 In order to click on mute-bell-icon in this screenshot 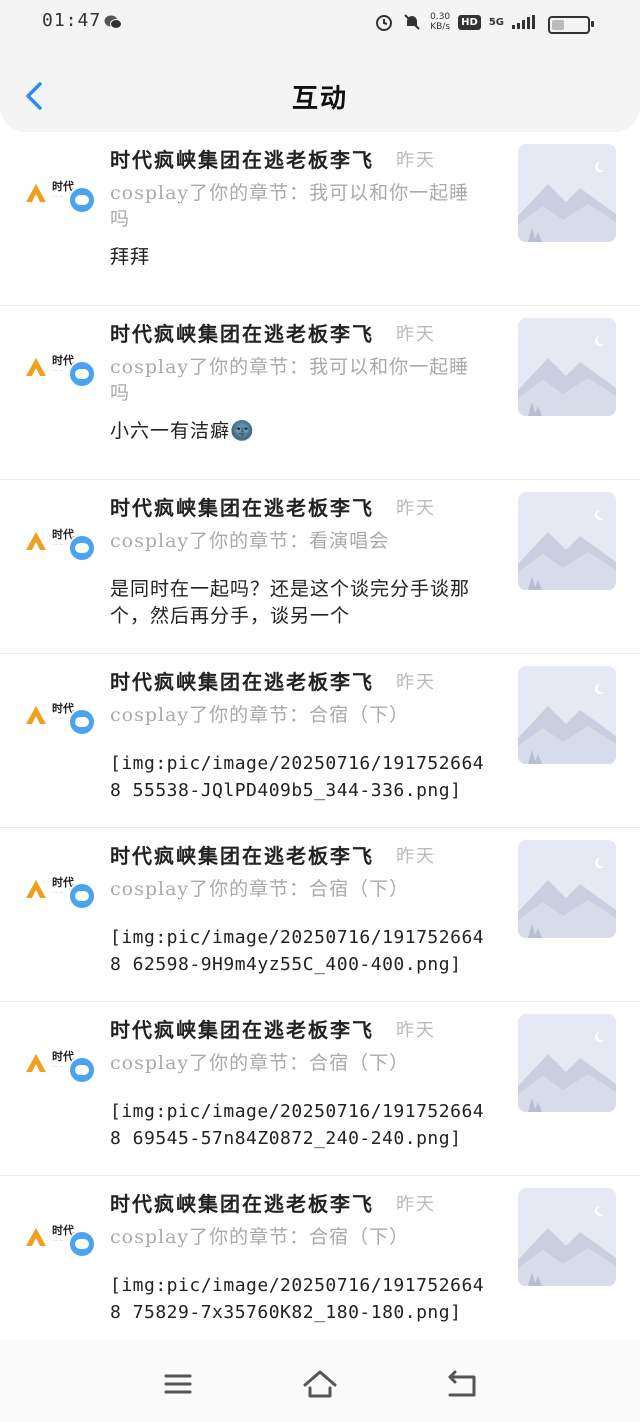, I will do `click(412, 22)`.